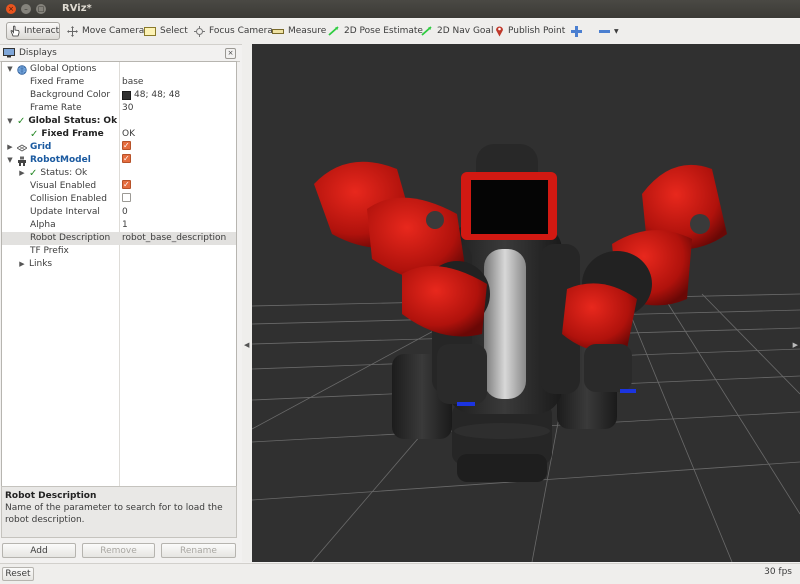  What do you see at coordinates (9, 52) in the screenshot?
I see `monitor-icon` at bounding box center [9, 52].